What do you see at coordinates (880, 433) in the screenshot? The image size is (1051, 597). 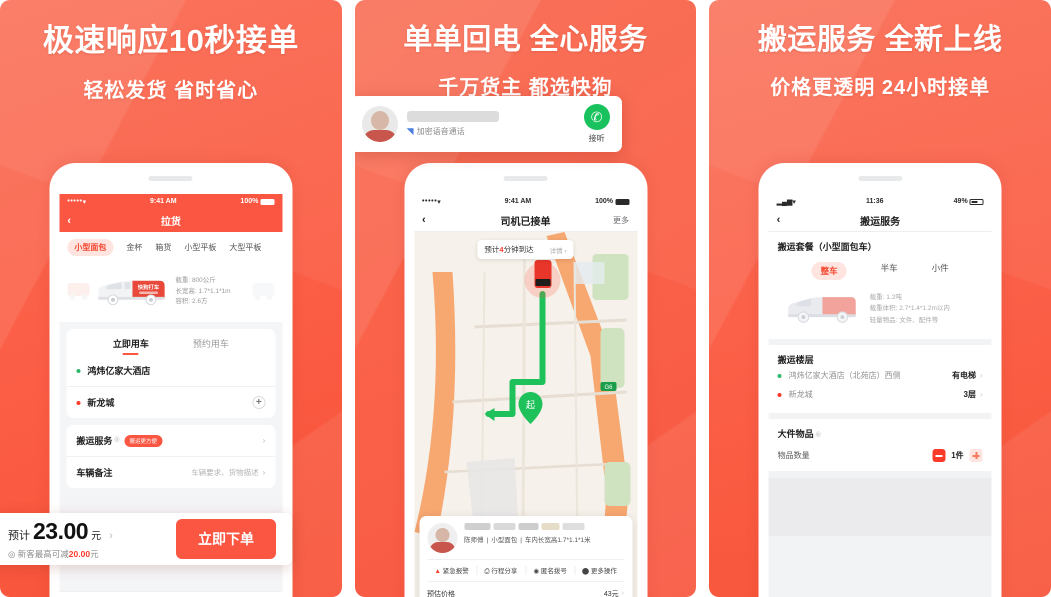 I see `bulky-title: 大件物品 ®` at bounding box center [880, 433].